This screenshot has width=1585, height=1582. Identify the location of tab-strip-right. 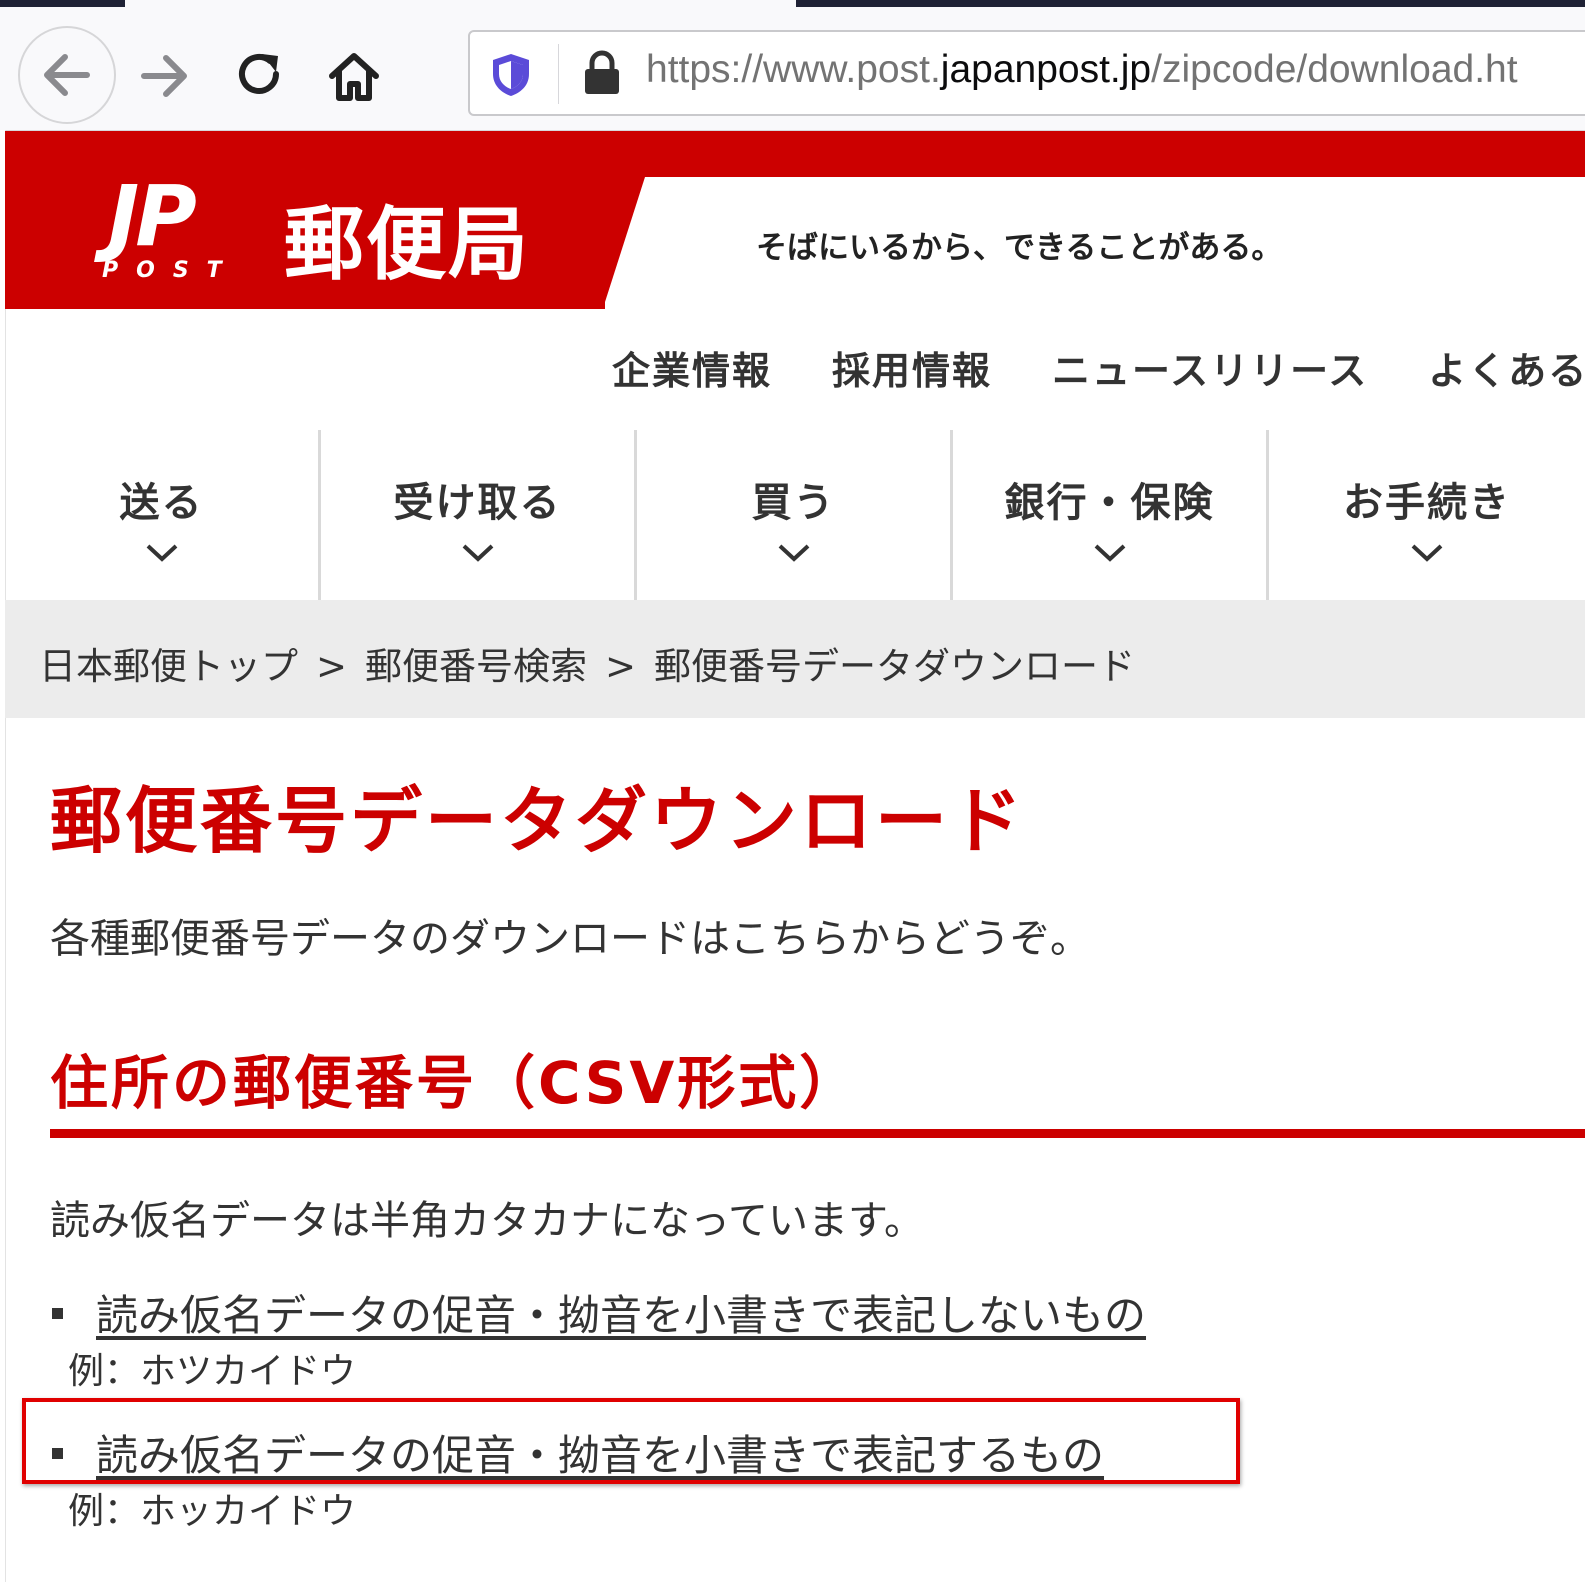
(1190, 3).